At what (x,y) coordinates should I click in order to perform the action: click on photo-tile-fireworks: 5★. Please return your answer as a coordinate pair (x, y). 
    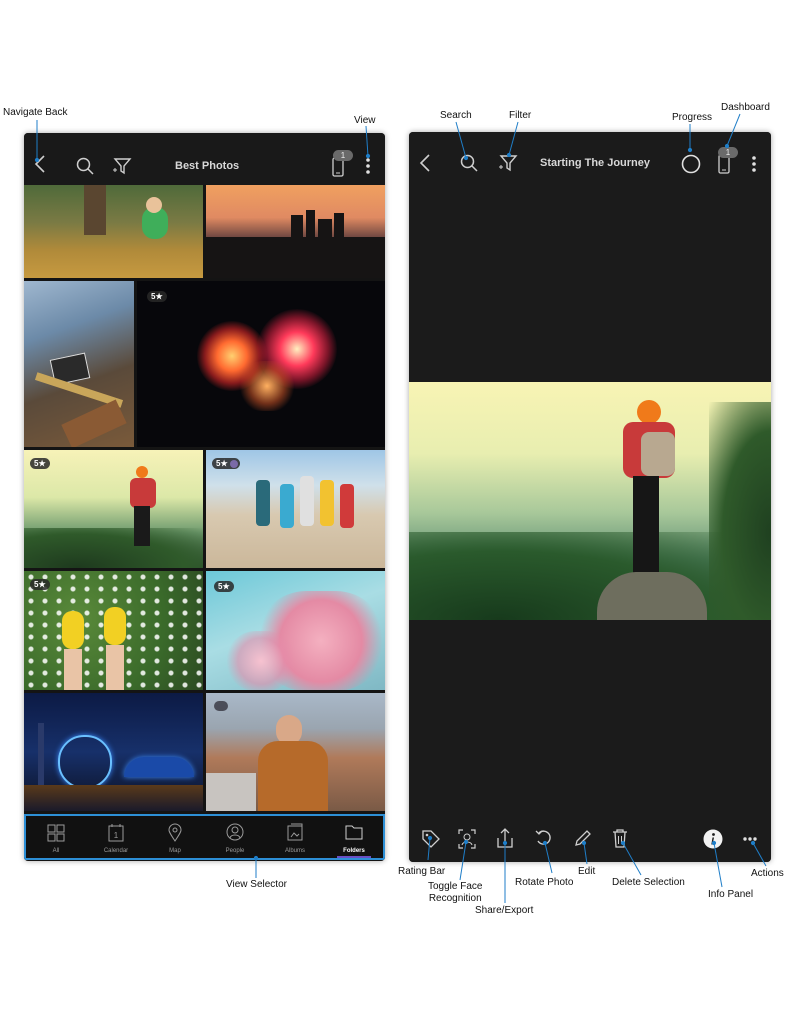
    Looking at the image, I should click on (261, 364).